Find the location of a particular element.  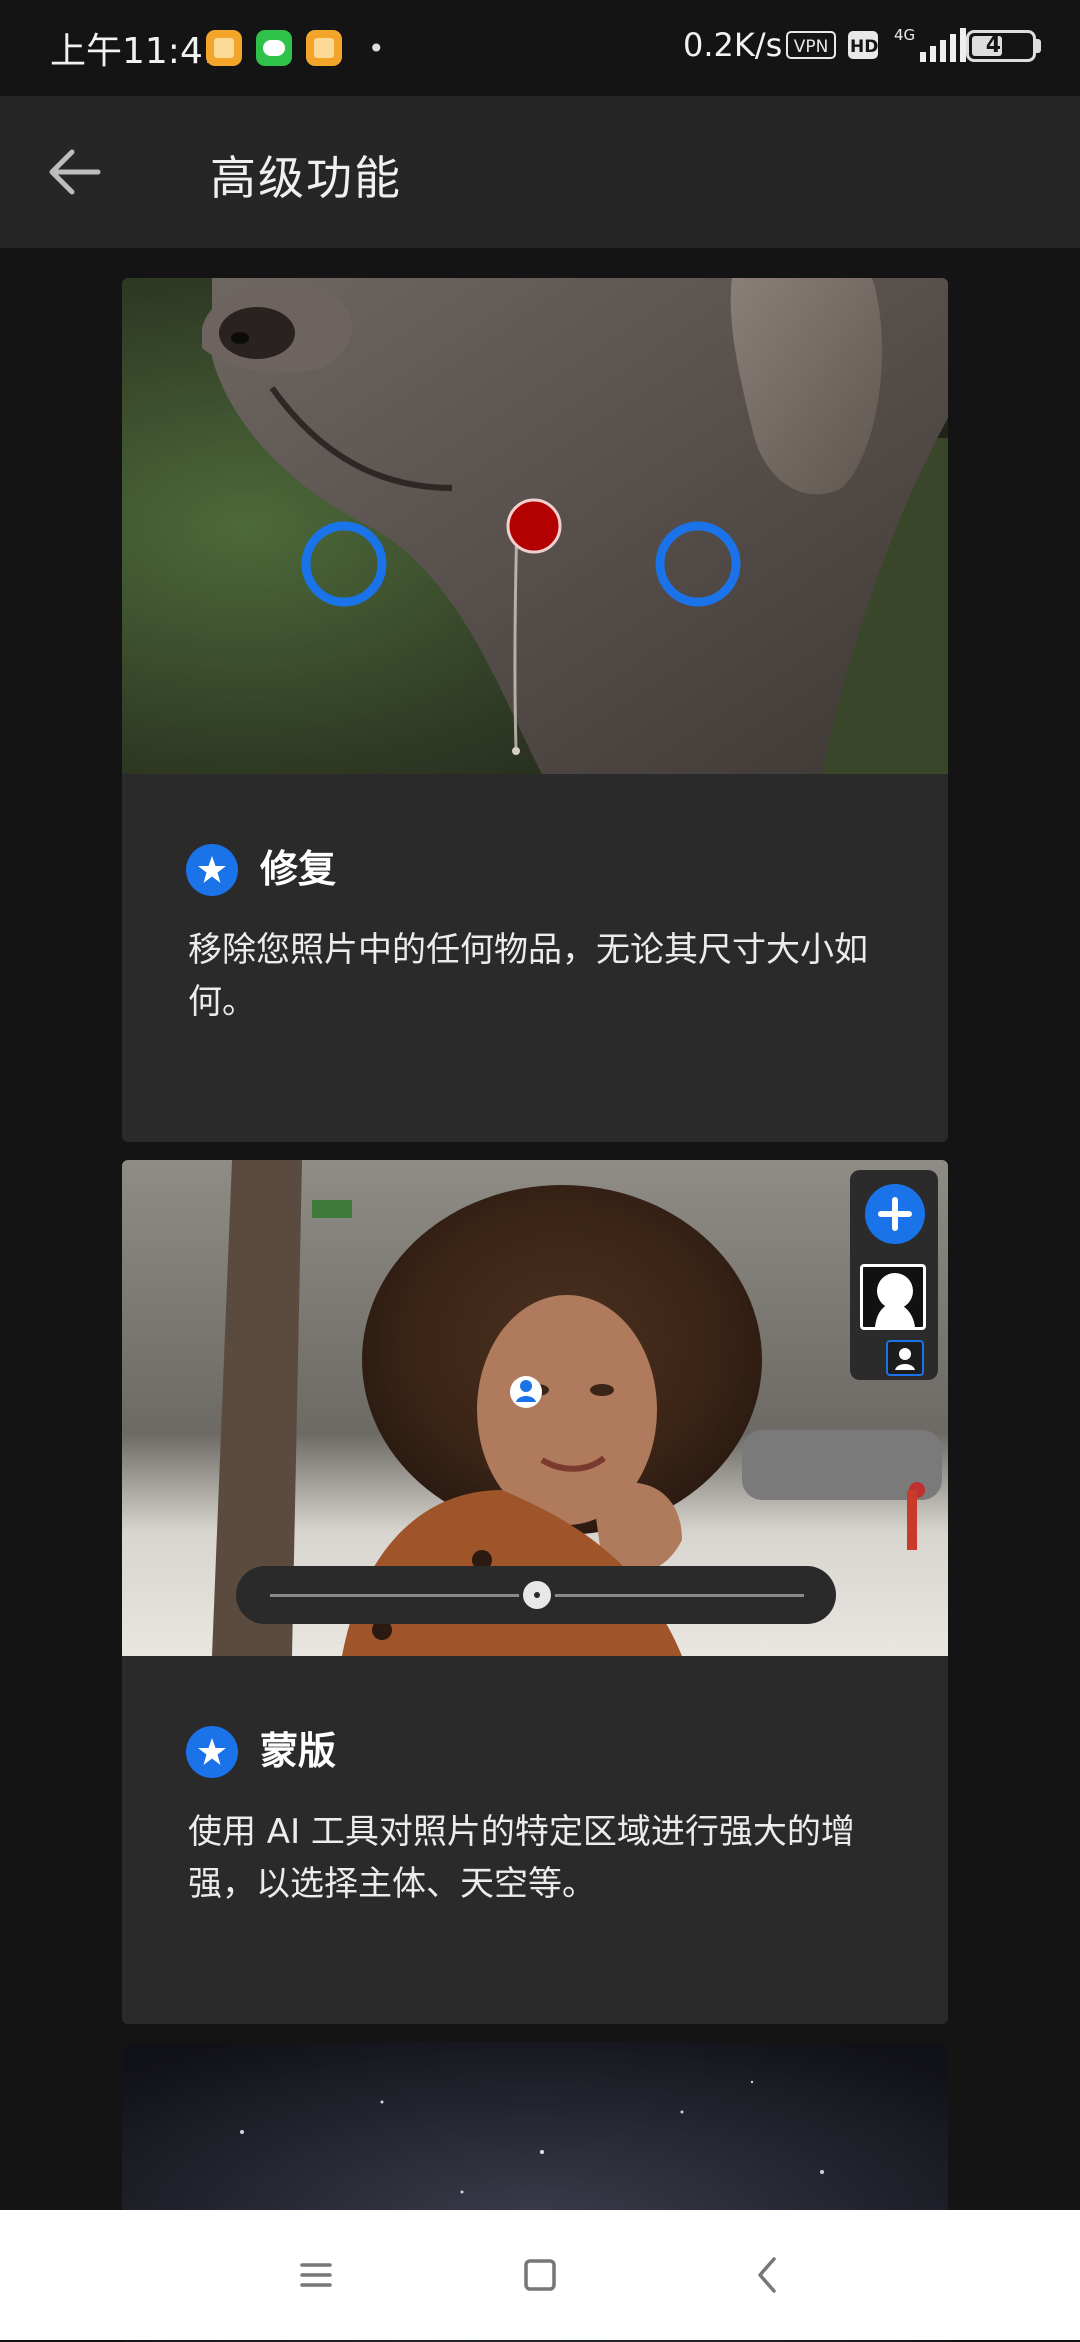

plus-icon is located at coordinates (895, 1214).